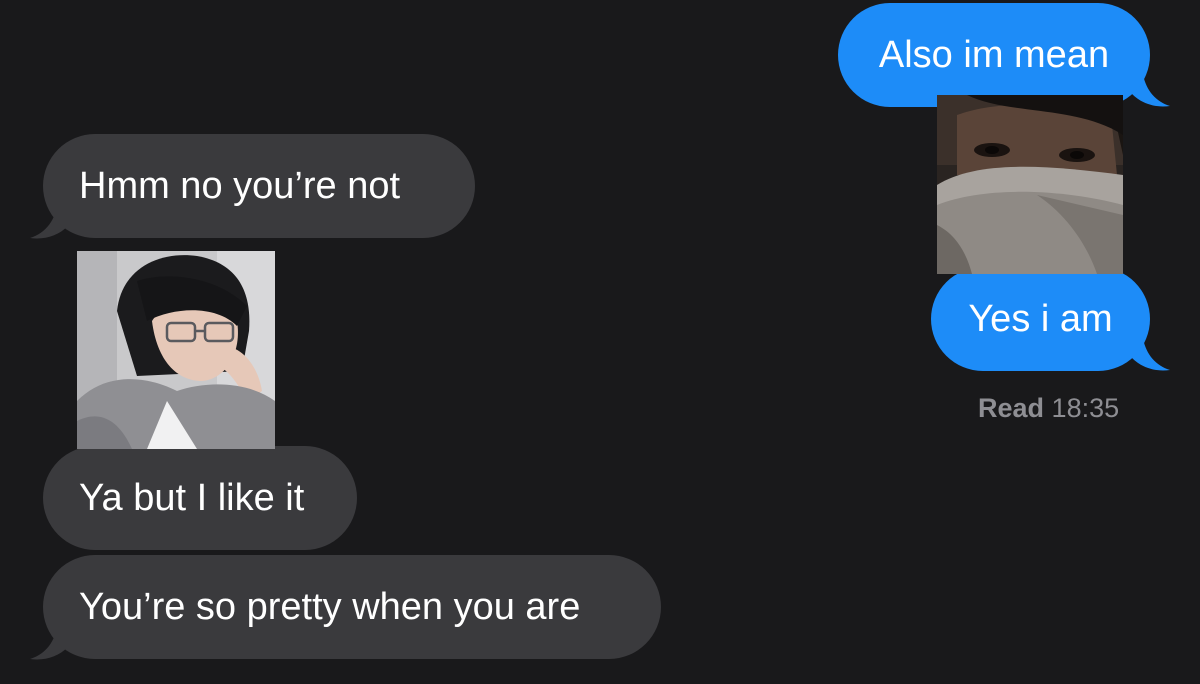 The width and height of the screenshot is (1200, 684). I want to click on photo-person-covering-face, so click(1030, 184).